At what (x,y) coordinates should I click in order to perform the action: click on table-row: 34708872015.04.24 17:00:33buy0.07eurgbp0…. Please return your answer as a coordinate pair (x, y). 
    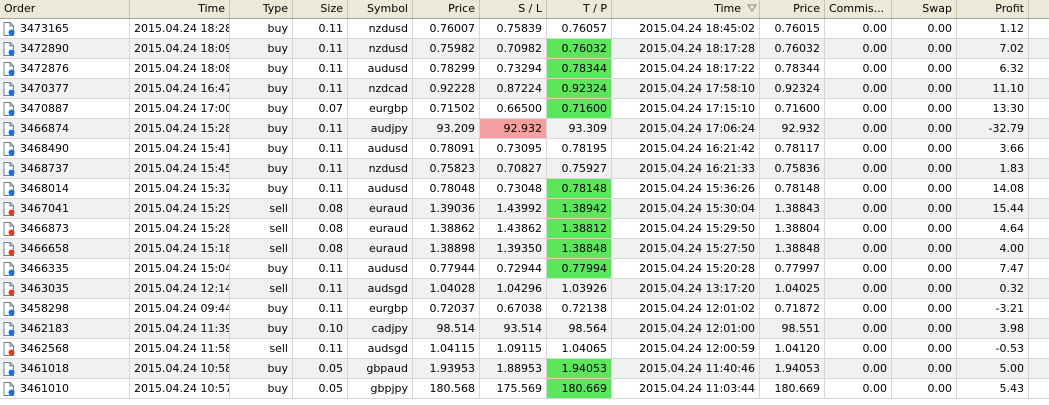
    Looking at the image, I should click on (524, 109).